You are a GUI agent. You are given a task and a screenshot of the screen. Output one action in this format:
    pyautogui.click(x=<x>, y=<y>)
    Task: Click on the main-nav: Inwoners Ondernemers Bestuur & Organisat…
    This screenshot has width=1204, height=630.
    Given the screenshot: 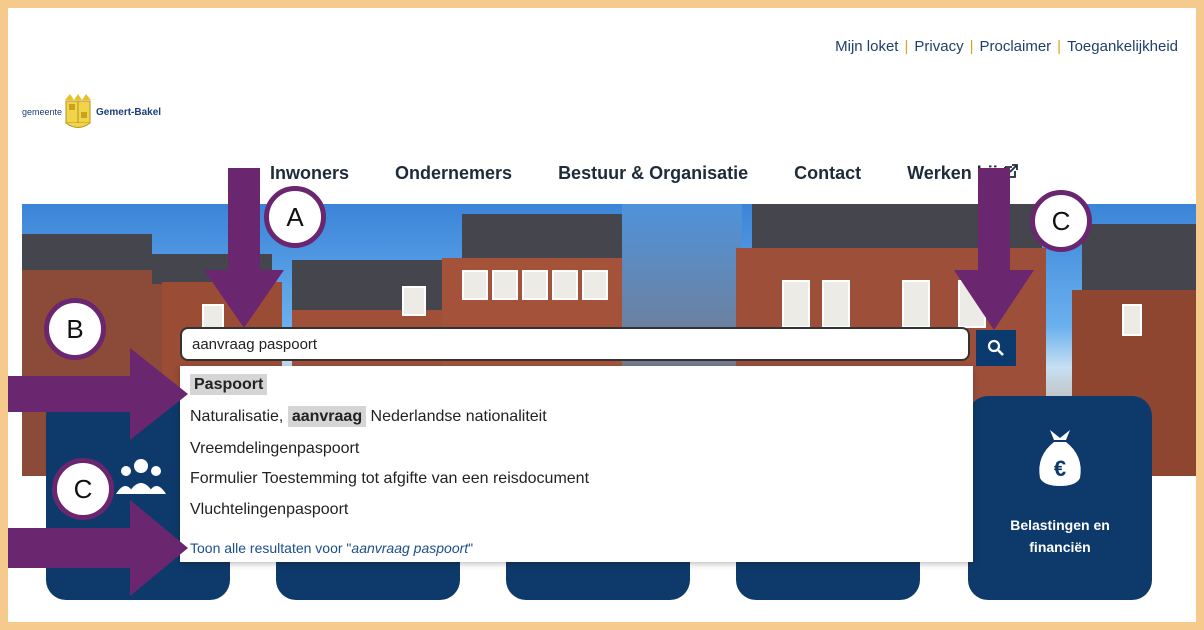 What is the action you would take?
    pyautogui.click(x=644, y=173)
    